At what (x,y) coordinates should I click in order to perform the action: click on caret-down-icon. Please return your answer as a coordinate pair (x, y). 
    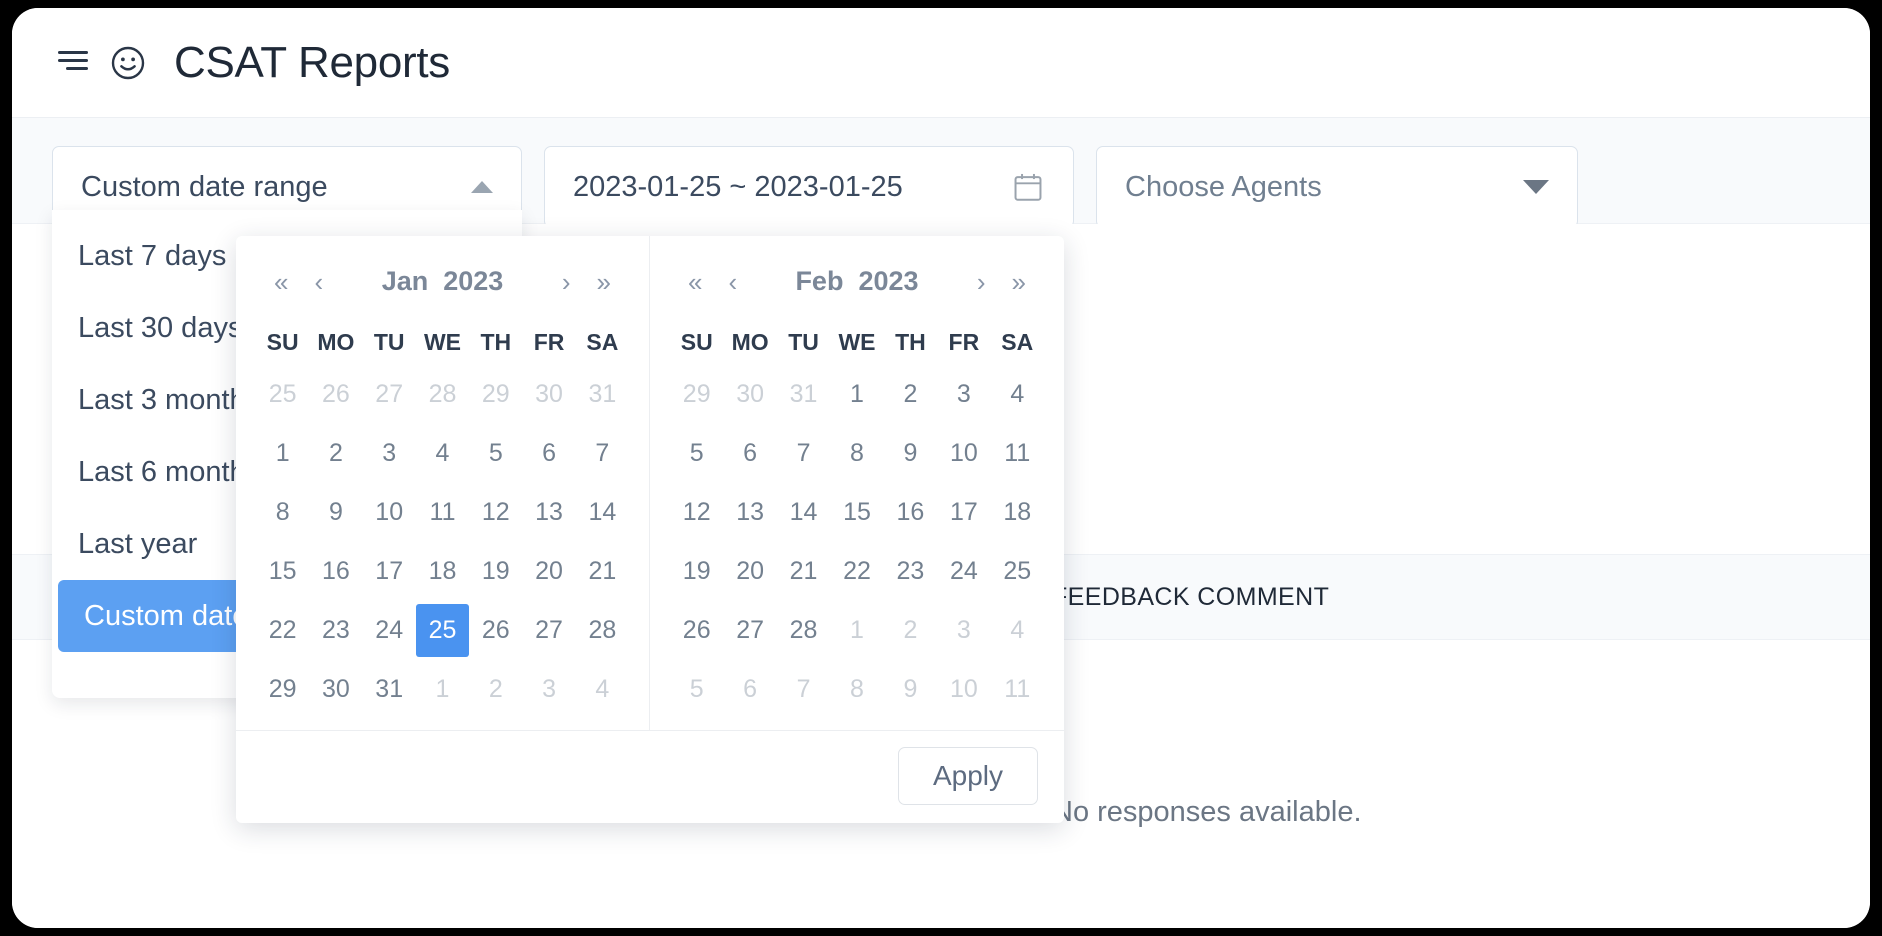
    Looking at the image, I should click on (1536, 187).